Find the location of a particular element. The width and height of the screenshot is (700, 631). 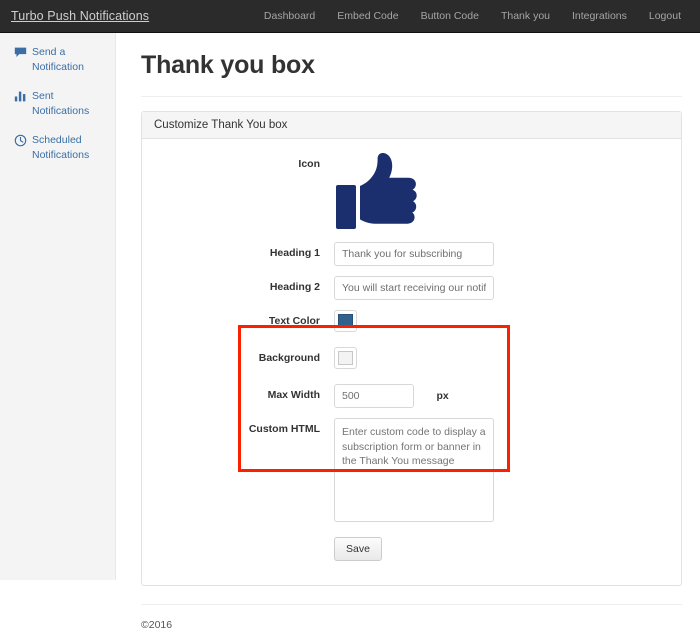

form-row-icon: Icon is located at coordinates (411, 195).